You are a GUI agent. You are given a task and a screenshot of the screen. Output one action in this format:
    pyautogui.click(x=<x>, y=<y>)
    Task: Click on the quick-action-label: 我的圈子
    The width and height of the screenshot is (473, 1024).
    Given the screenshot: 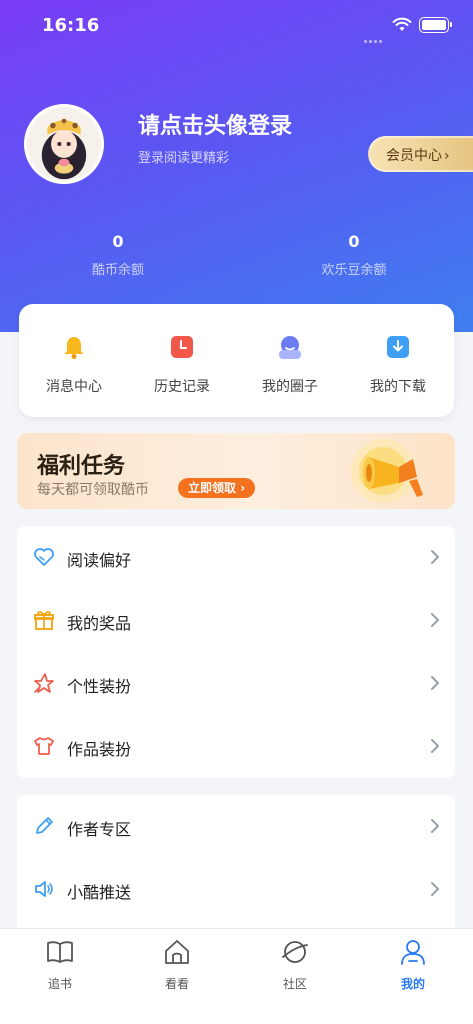 What is the action you would take?
    pyautogui.click(x=290, y=387)
    